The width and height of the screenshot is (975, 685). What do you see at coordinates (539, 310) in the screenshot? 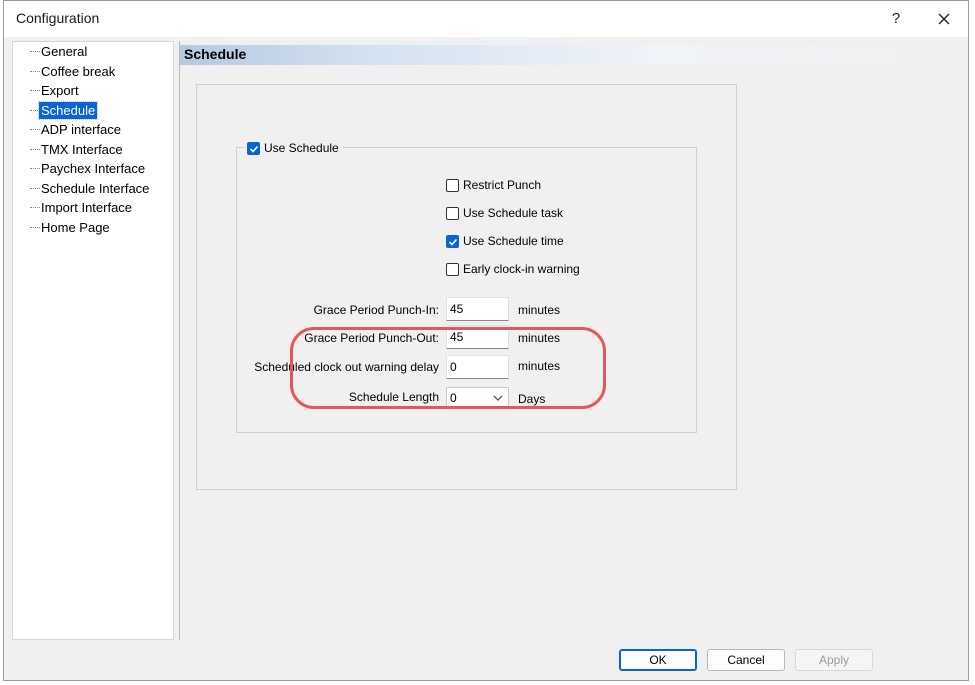
I see `grace-in-unit: minutes` at bounding box center [539, 310].